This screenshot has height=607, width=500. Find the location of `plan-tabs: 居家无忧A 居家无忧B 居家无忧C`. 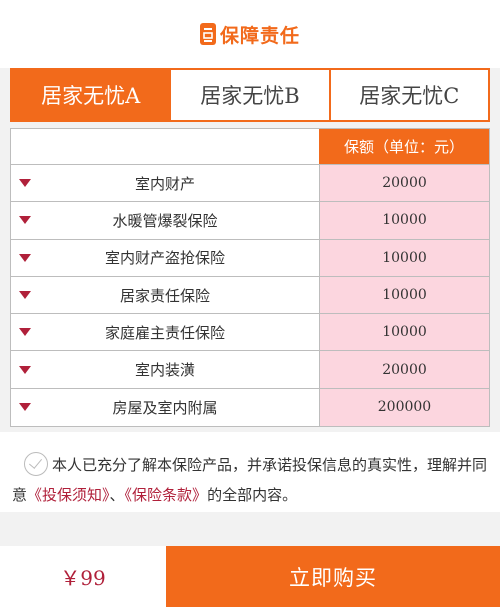

plan-tabs: 居家无忧A 居家无忧B 居家无忧C is located at coordinates (250, 95).